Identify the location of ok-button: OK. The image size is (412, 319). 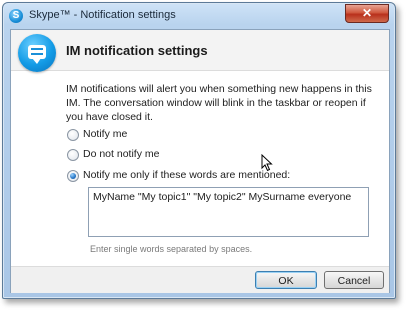
(286, 280).